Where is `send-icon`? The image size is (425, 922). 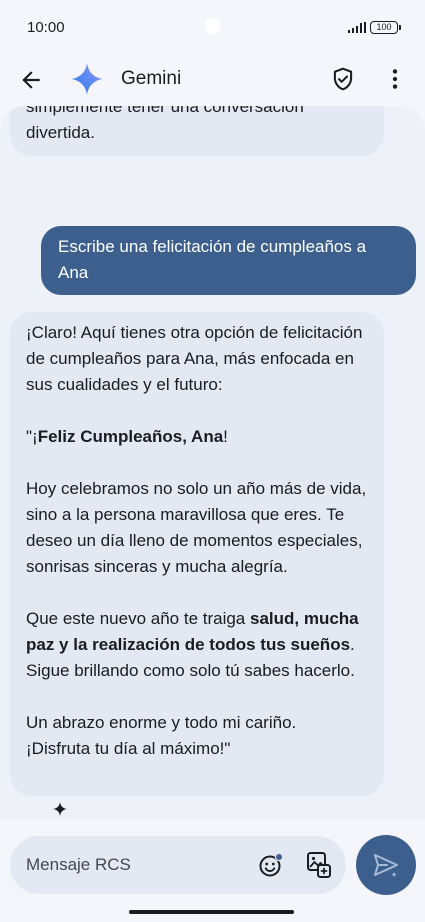
send-icon is located at coordinates (386, 865).